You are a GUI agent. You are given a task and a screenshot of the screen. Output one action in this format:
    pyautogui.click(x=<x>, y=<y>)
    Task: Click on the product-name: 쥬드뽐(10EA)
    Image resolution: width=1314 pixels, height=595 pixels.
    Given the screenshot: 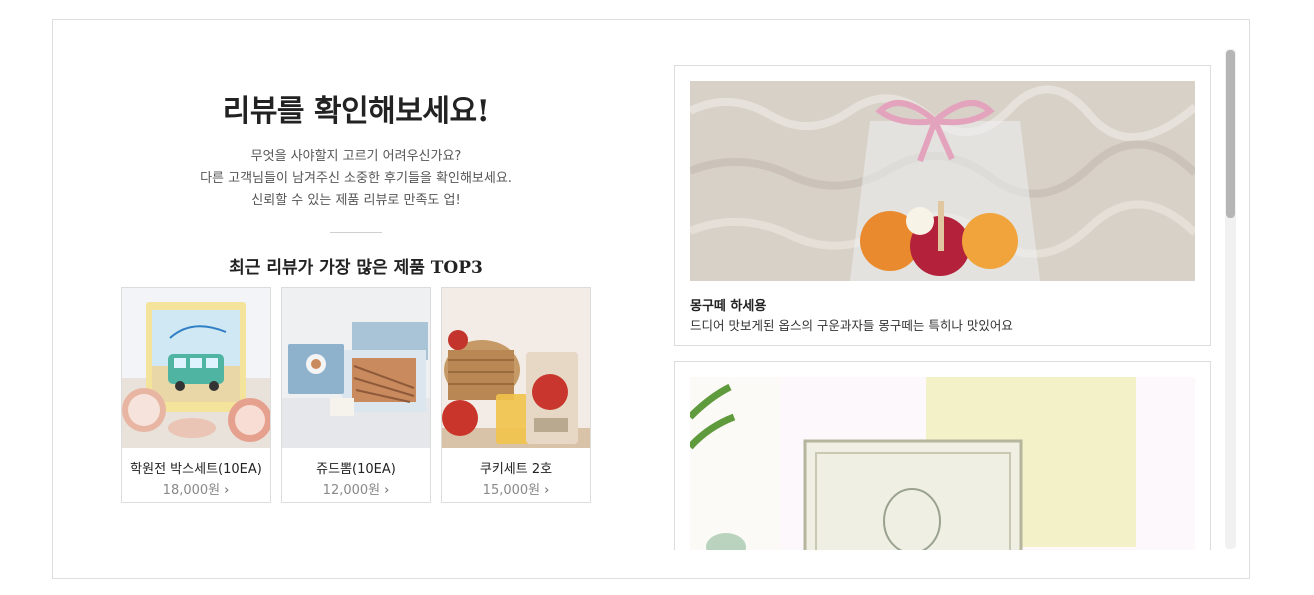 What is the action you would take?
    pyautogui.click(x=356, y=469)
    